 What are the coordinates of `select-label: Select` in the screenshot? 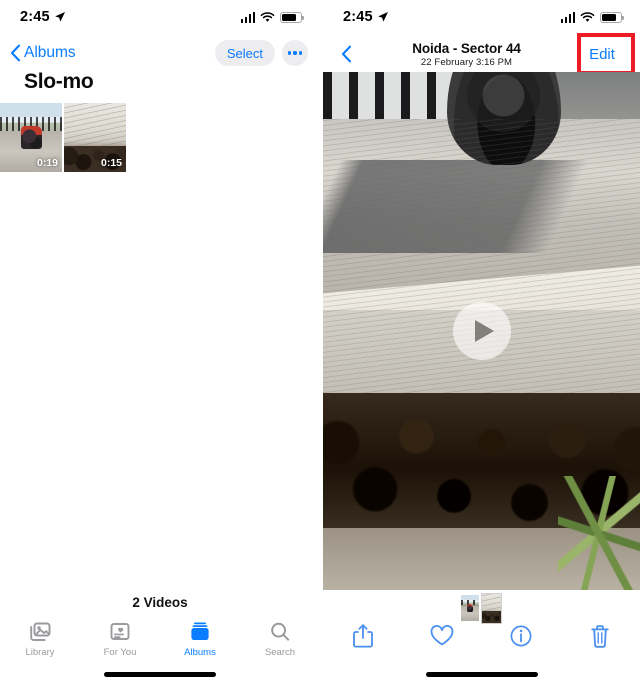 It's located at (244, 53).